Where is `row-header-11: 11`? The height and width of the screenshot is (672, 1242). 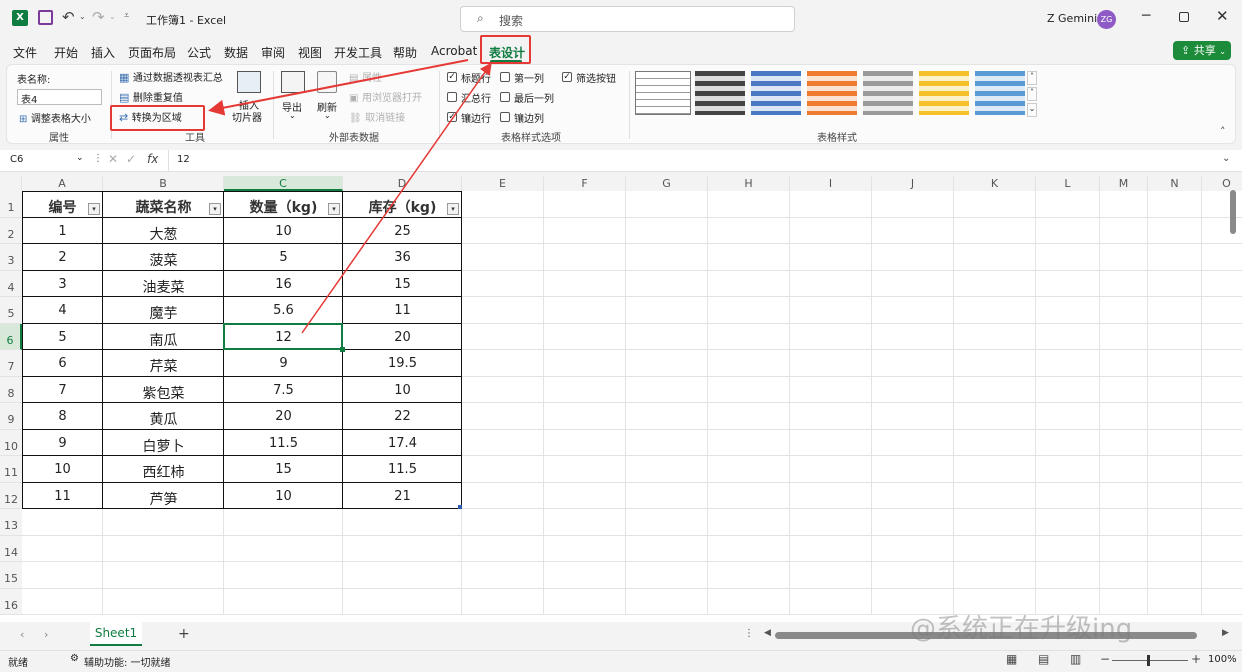 row-header-11: 11 is located at coordinates (11, 469).